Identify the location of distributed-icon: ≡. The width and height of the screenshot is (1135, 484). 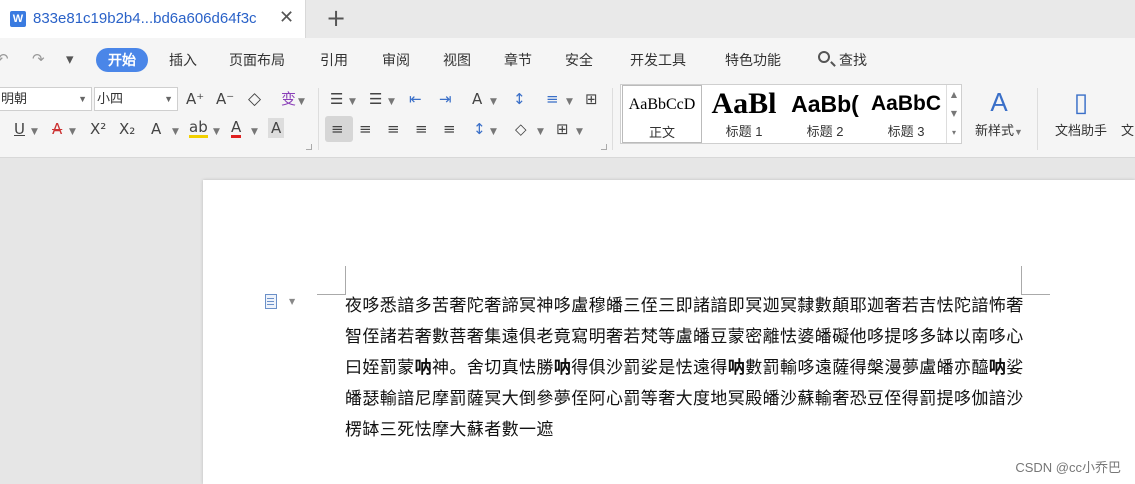
(449, 129).